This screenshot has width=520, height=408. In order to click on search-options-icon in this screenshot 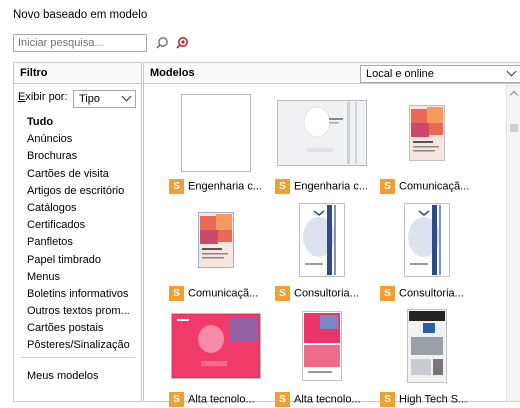, I will do `click(182, 43)`.